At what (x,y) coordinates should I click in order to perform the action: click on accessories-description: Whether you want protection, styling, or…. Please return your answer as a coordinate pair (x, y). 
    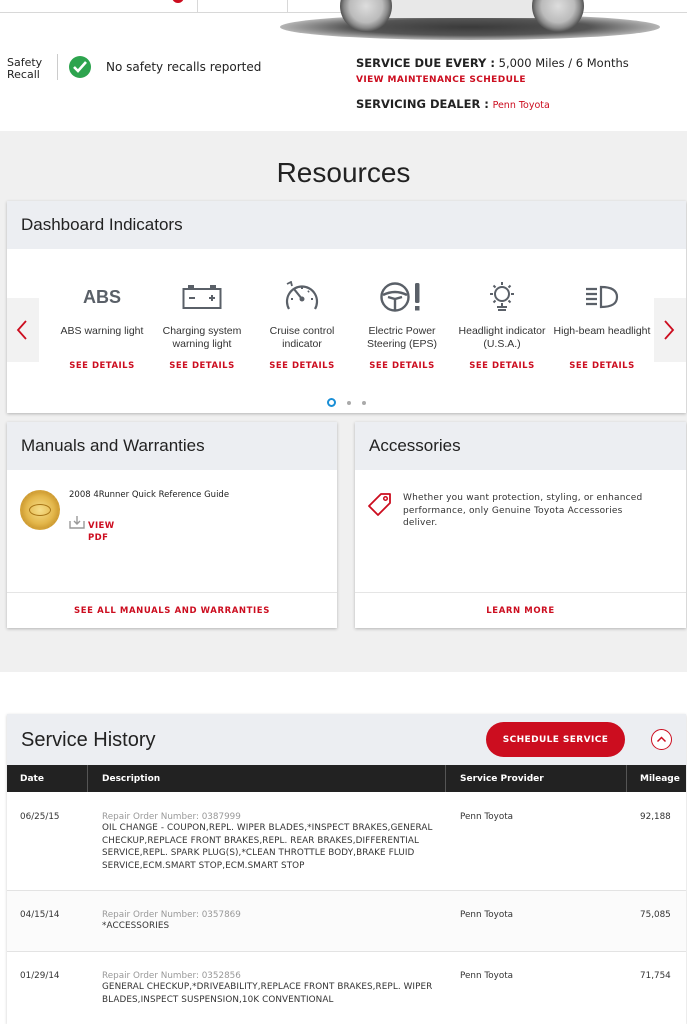
    Looking at the image, I should click on (523, 510).